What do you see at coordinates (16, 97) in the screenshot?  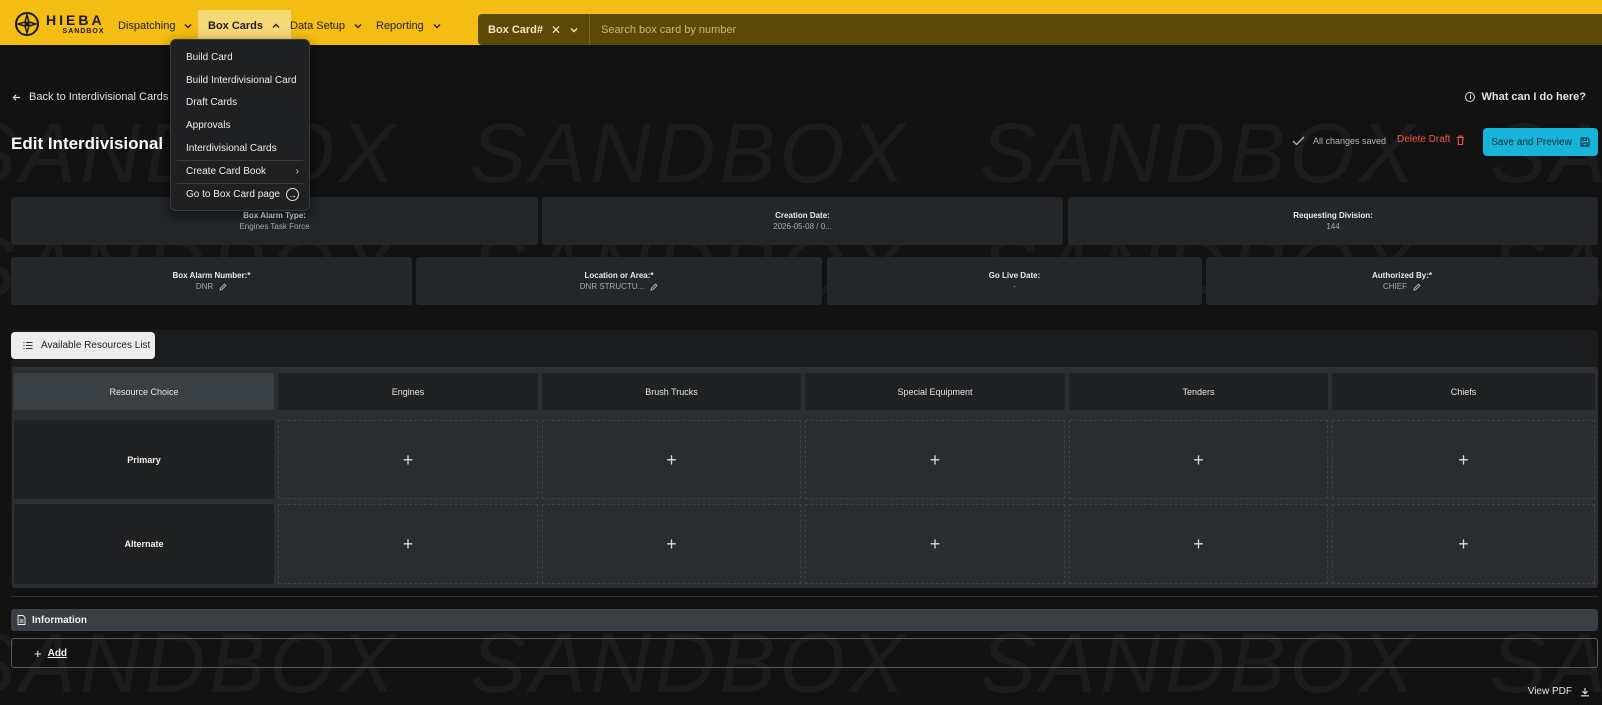 I see `arrow-left-icon` at bounding box center [16, 97].